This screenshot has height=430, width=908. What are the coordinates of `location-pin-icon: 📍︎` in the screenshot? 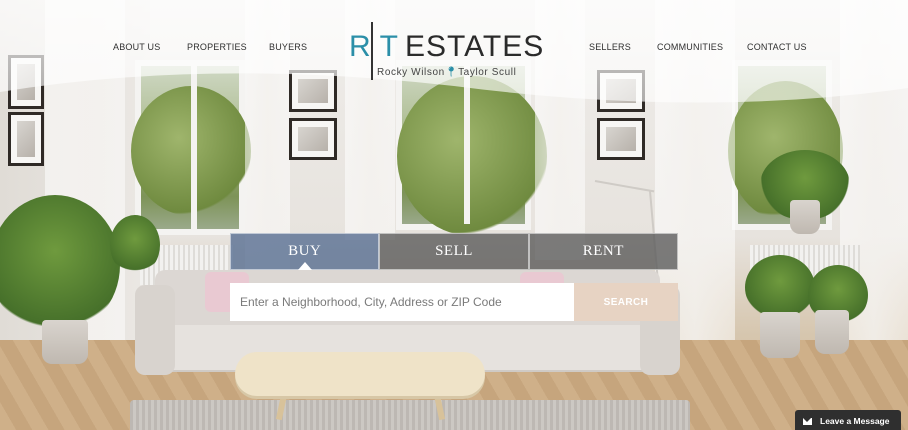 It's located at (451, 72).